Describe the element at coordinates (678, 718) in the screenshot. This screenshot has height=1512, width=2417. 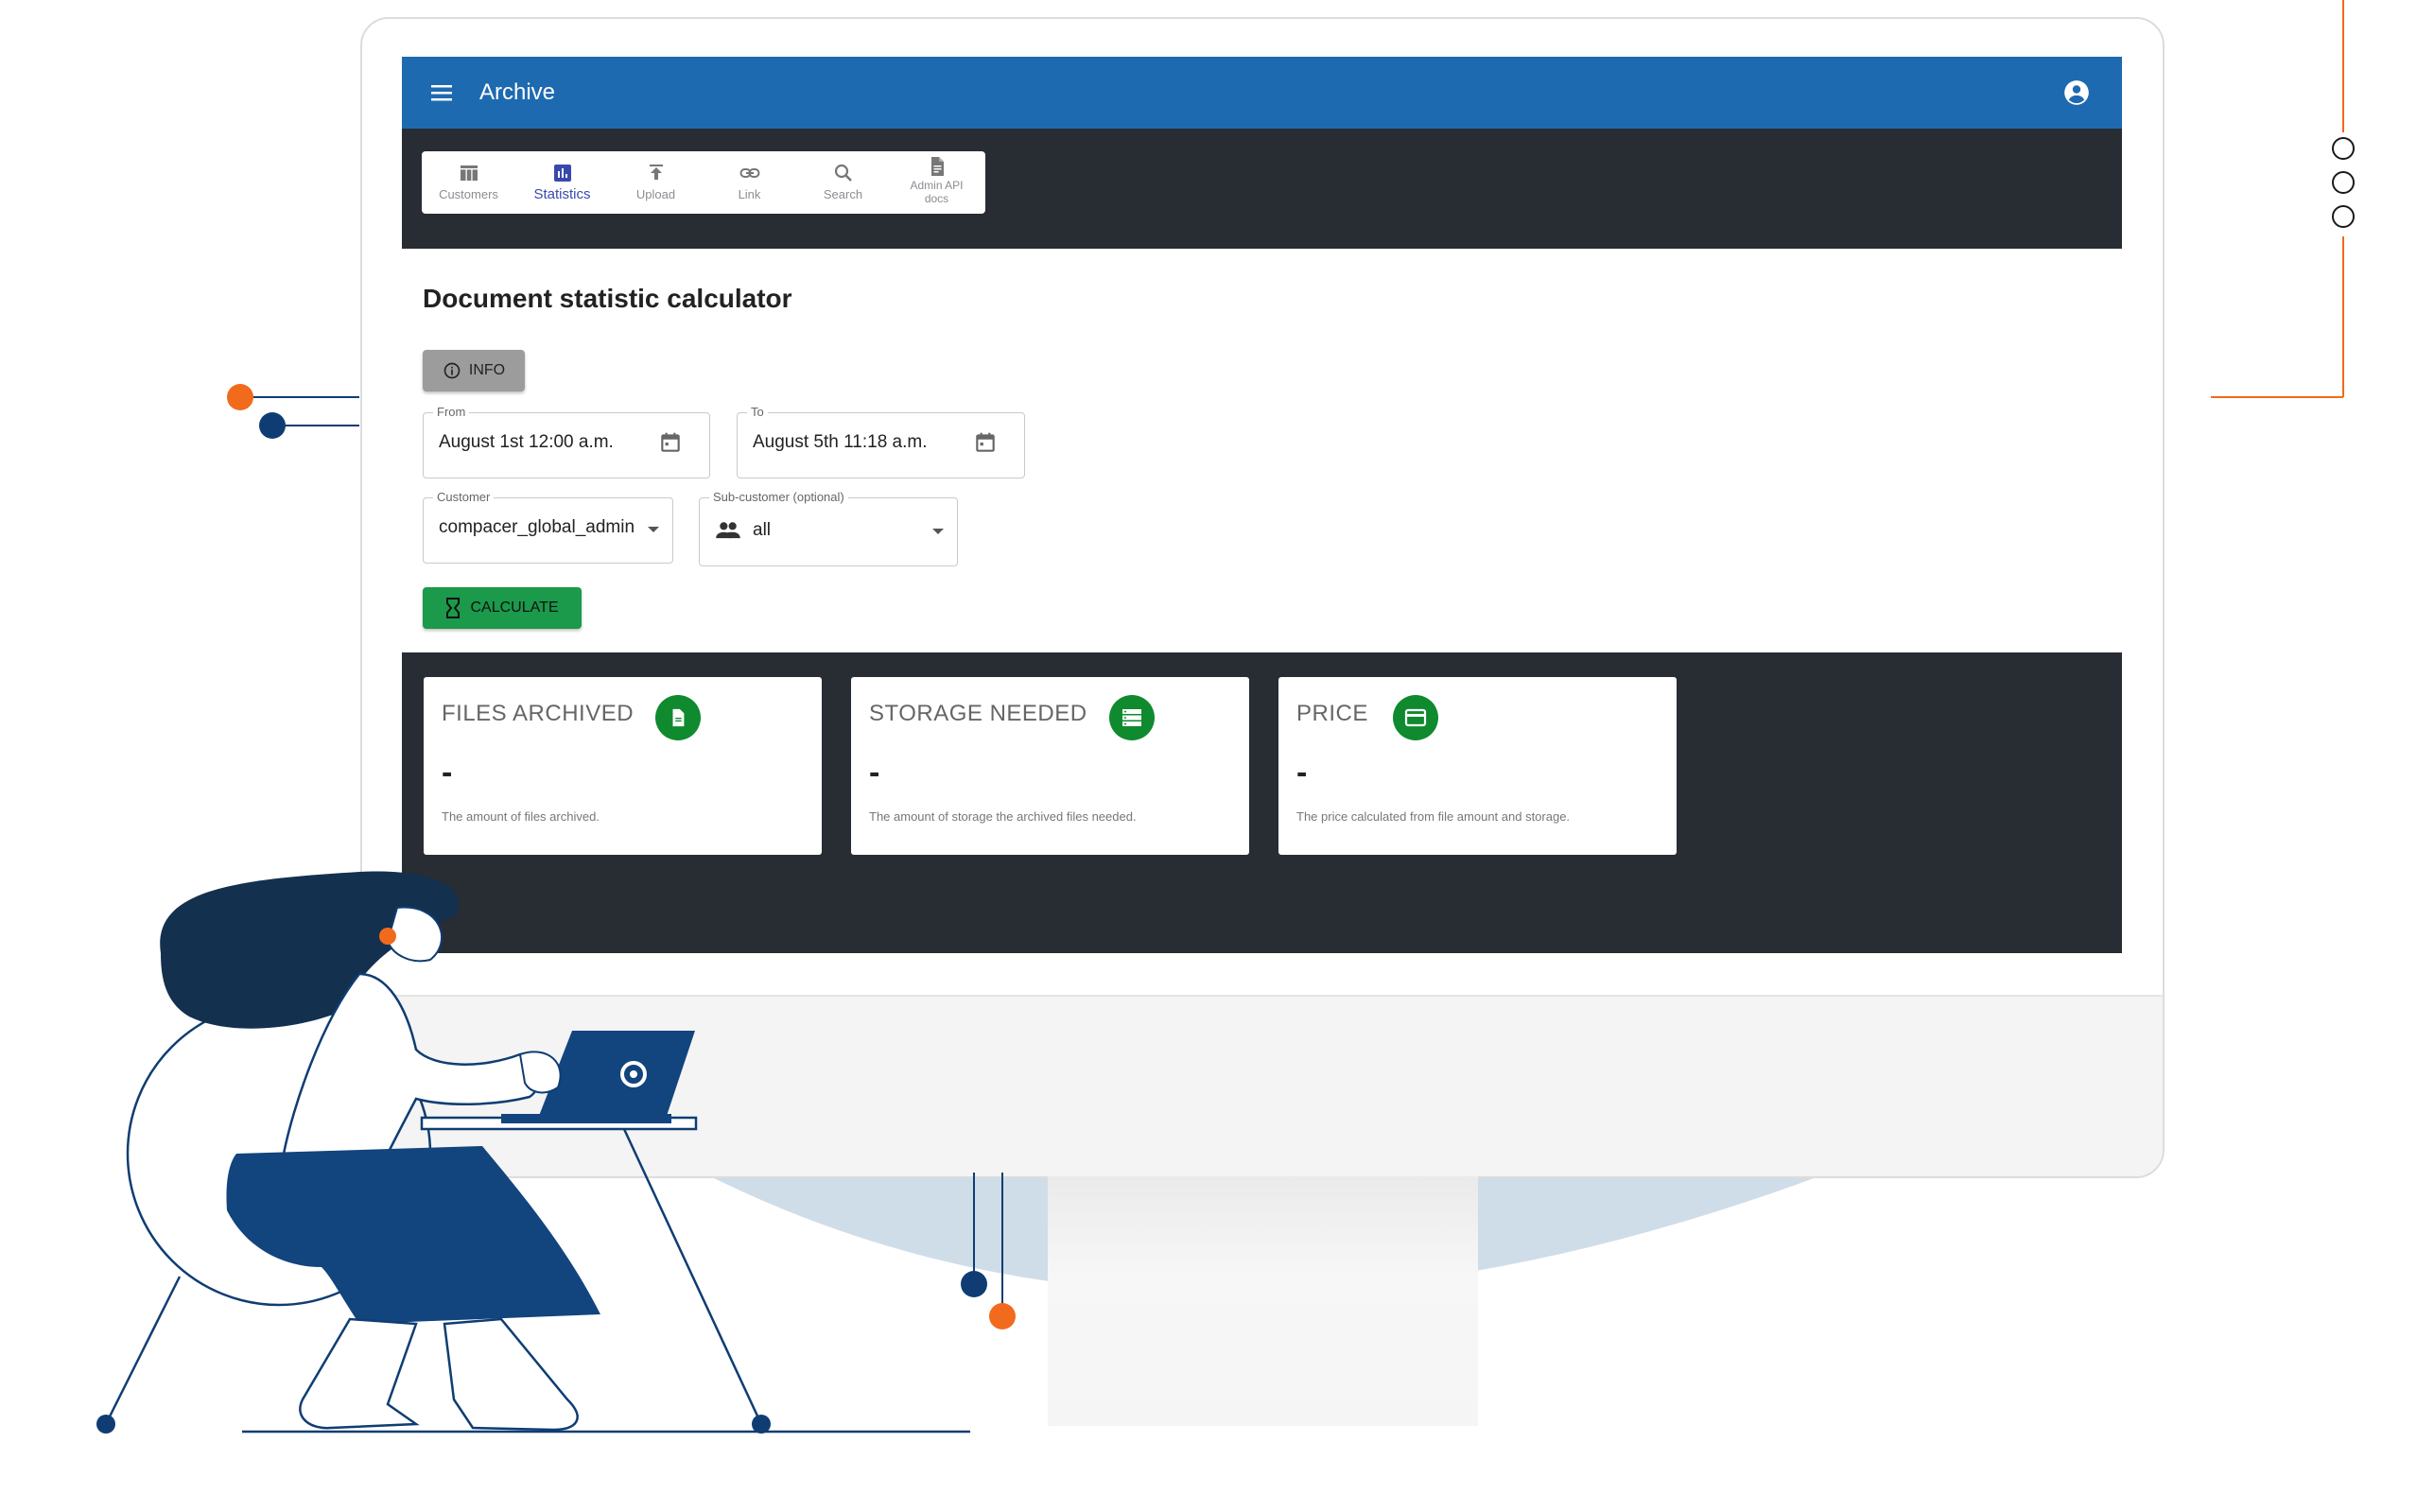
I see `file-icon` at that location.